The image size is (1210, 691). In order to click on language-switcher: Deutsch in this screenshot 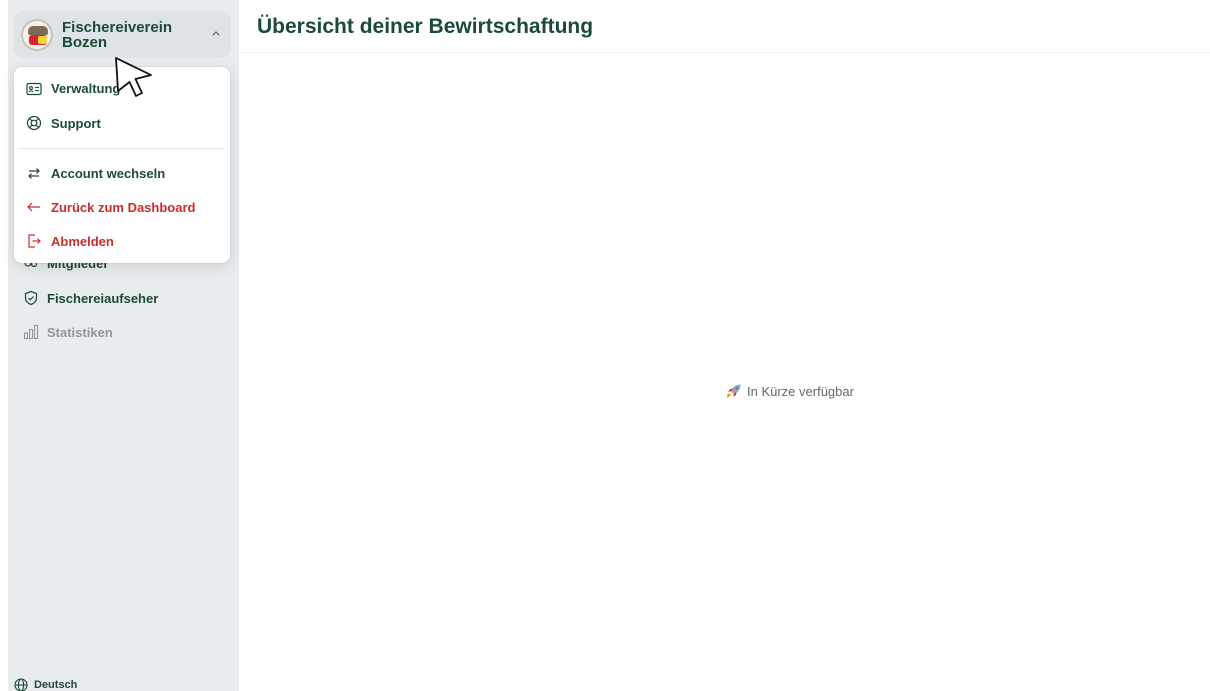, I will do `click(45, 684)`.